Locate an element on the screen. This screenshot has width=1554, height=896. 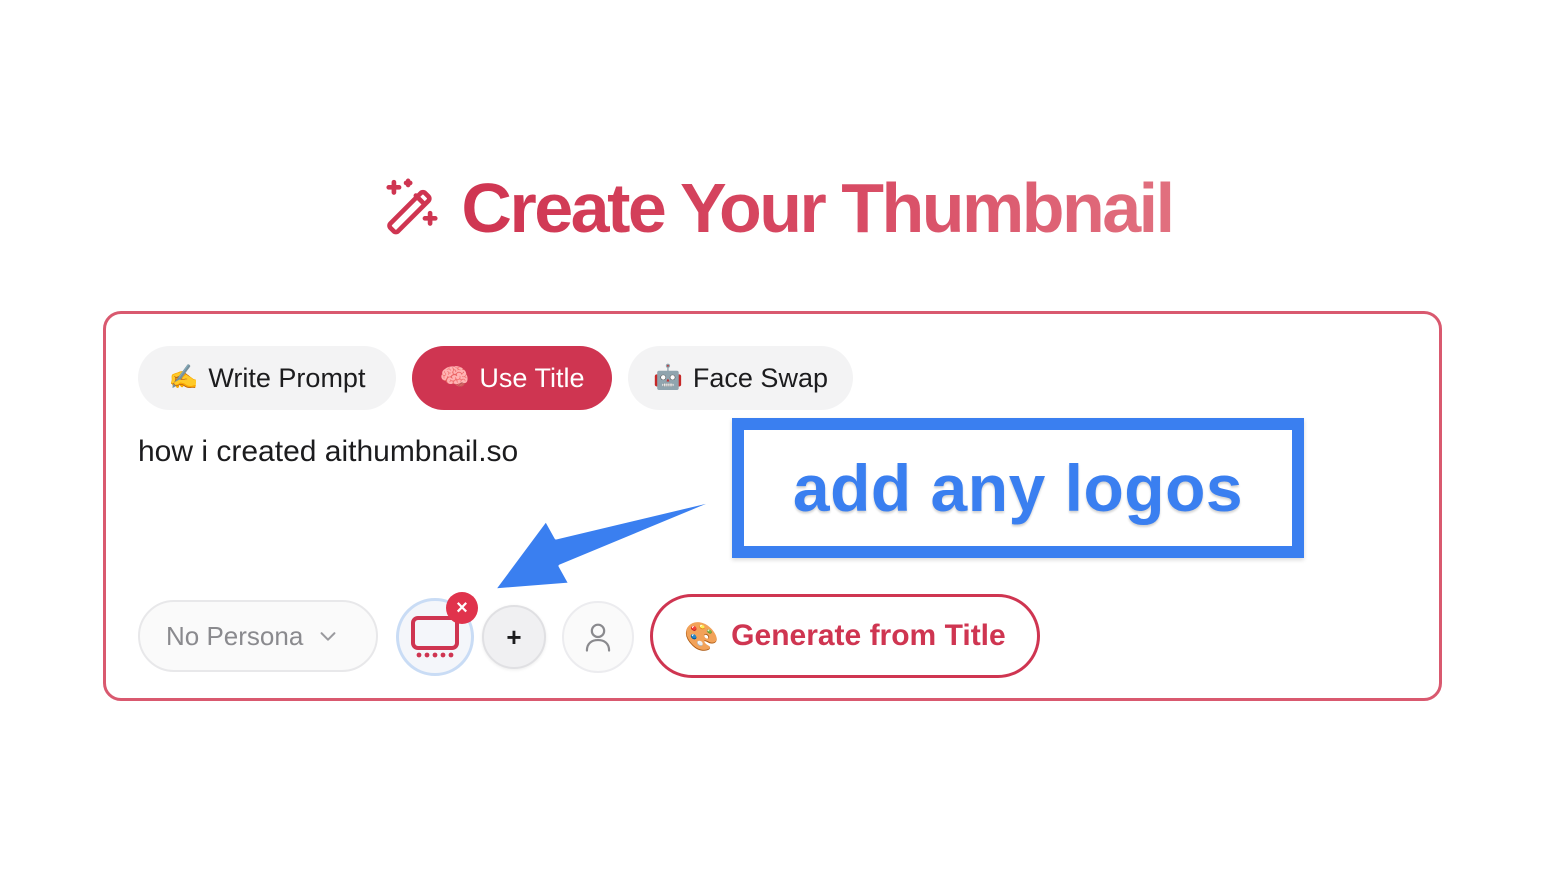
page-title: Create Your Thumbnail is located at coordinates (818, 208).